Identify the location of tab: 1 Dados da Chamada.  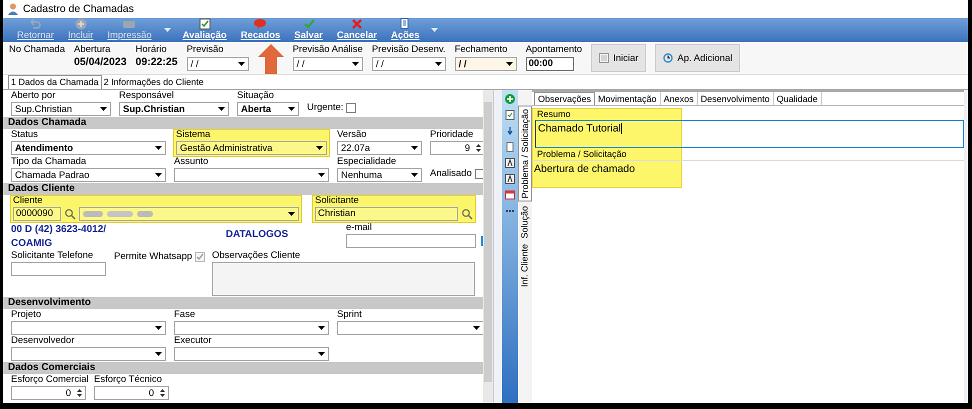
(55, 82).